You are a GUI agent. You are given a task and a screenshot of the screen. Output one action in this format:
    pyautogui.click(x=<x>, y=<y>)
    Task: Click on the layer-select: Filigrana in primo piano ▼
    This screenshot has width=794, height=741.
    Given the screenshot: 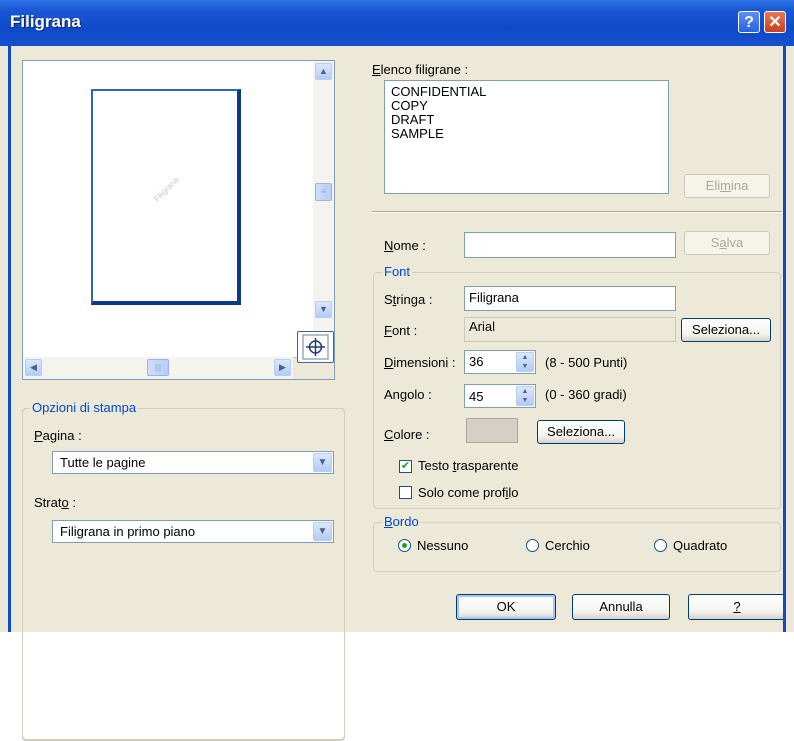 What is the action you would take?
    pyautogui.click(x=193, y=531)
    